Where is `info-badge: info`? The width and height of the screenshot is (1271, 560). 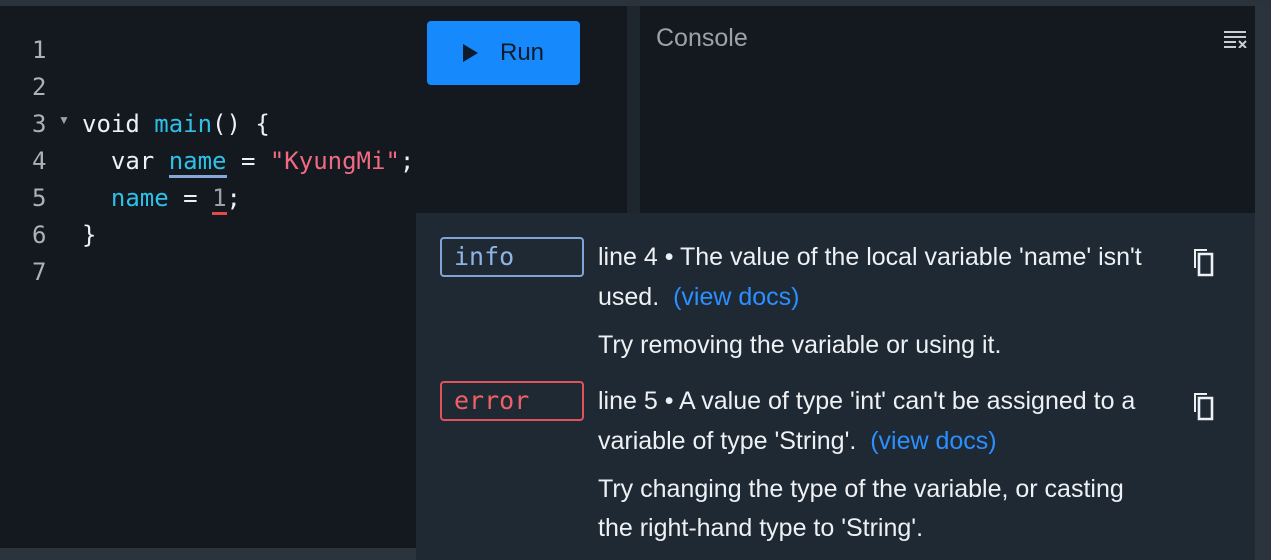
info-badge: info is located at coordinates (512, 257).